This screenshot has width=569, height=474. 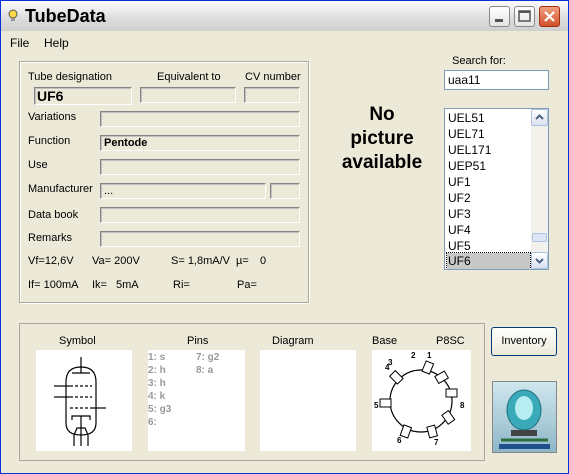 I want to click on diagram-box, so click(x=308, y=400).